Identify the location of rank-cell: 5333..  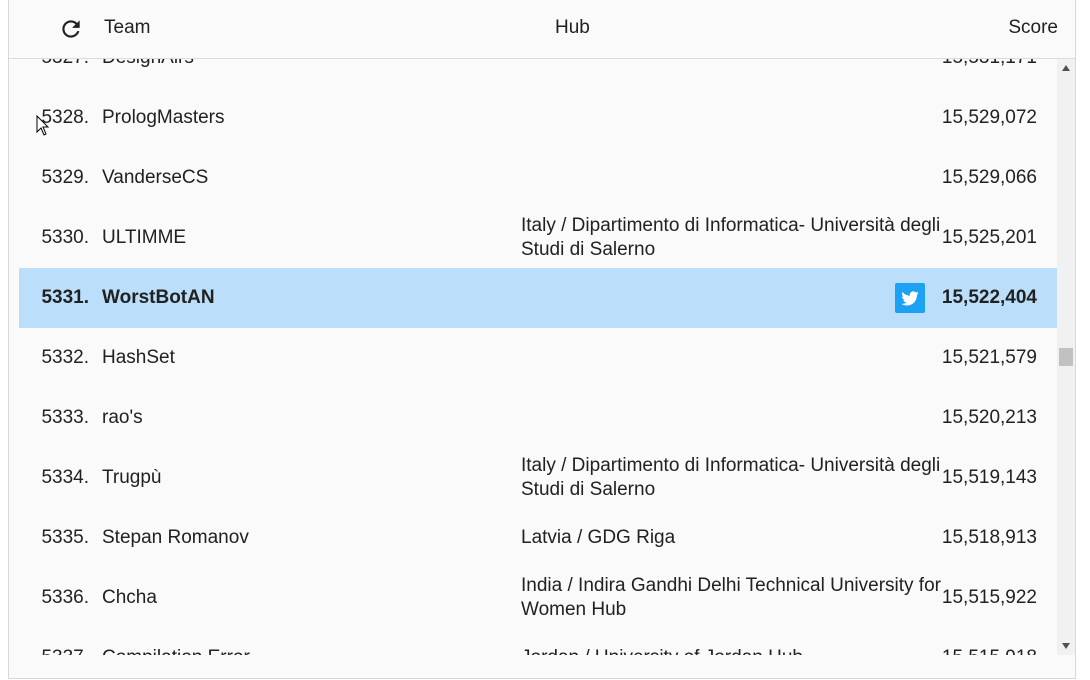
(65, 417).